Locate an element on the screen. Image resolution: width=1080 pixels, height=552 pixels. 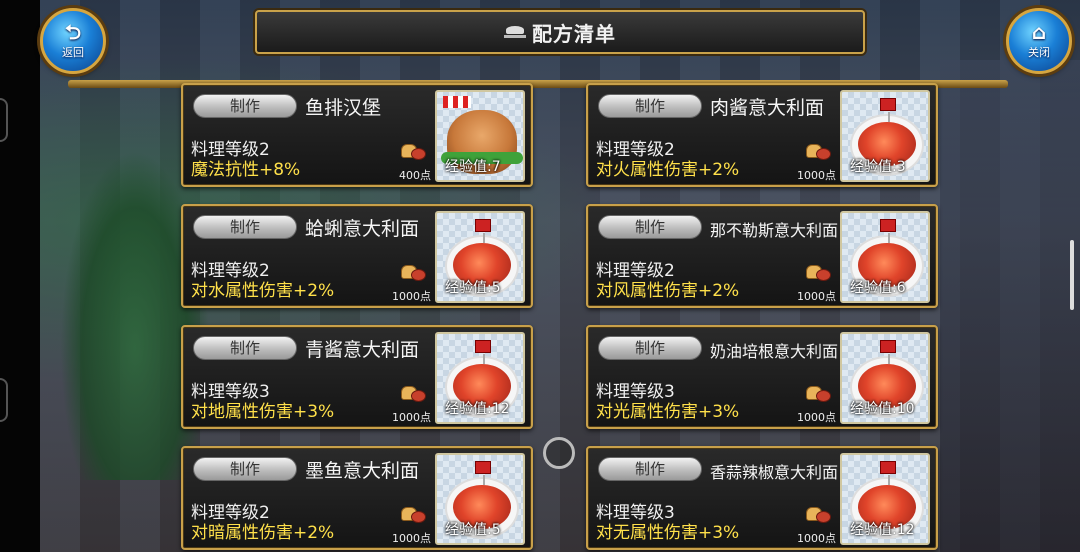
title-bar: 配方清单 is located at coordinates (560, 32).